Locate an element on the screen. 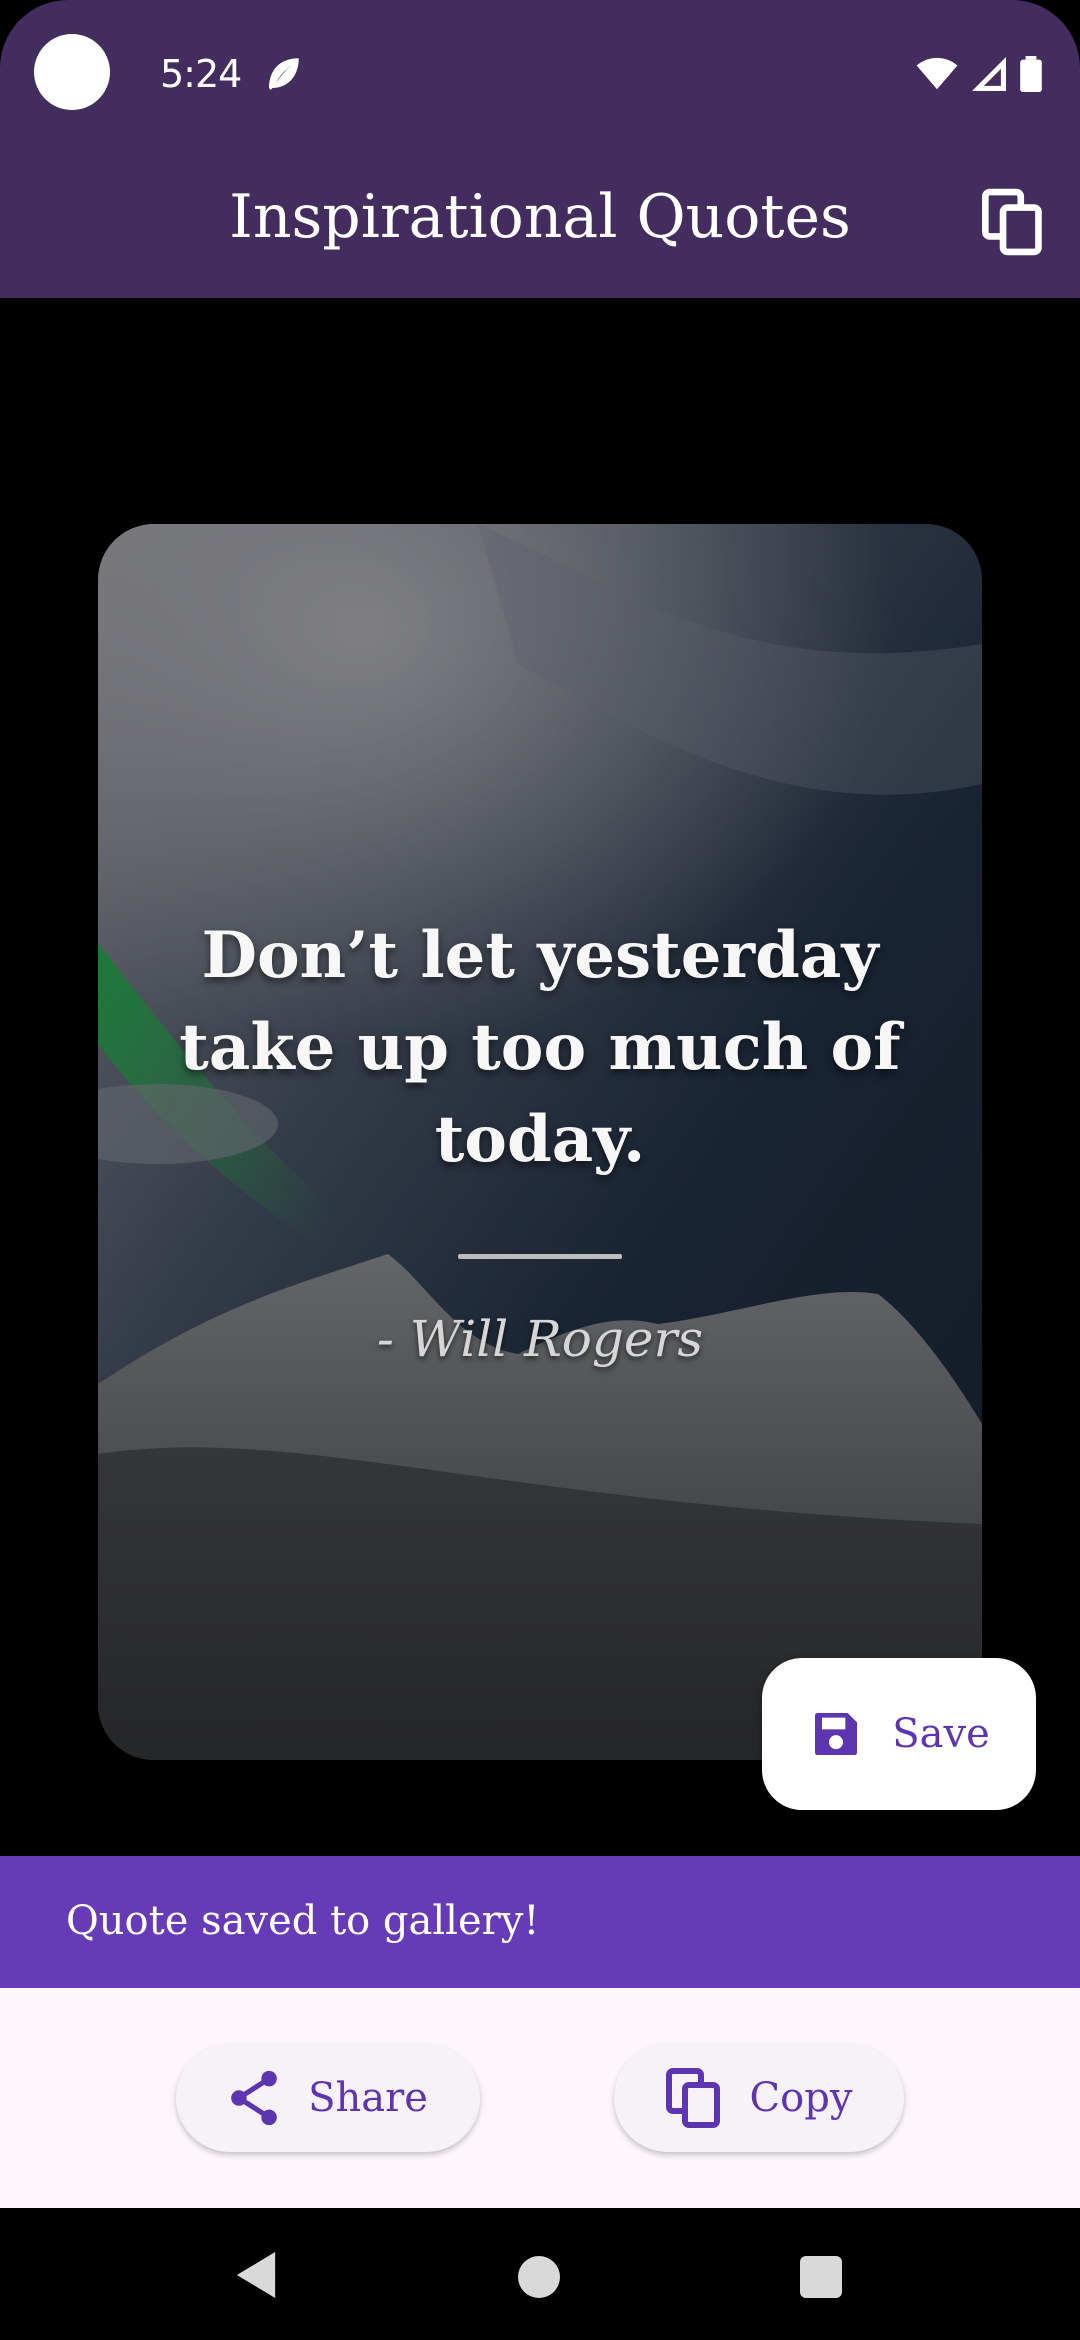  save-icon is located at coordinates (836, 1734).